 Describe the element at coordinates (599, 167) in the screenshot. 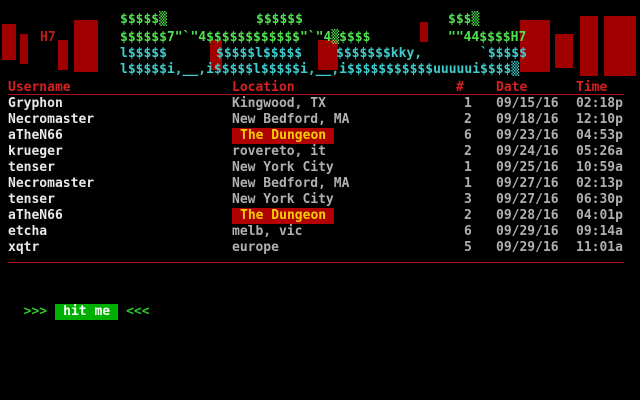

I see `time-cell: 10:59a` at that location.